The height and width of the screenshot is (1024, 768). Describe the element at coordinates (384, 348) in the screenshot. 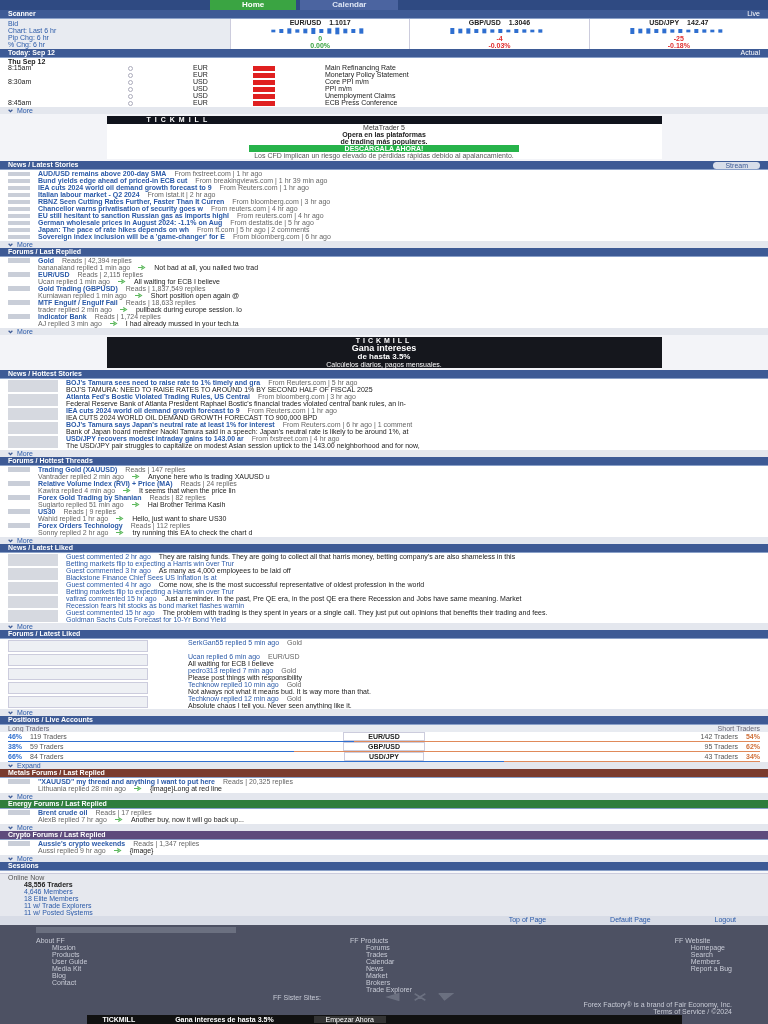

I see `ad-headline: Gana intereses` at that location.